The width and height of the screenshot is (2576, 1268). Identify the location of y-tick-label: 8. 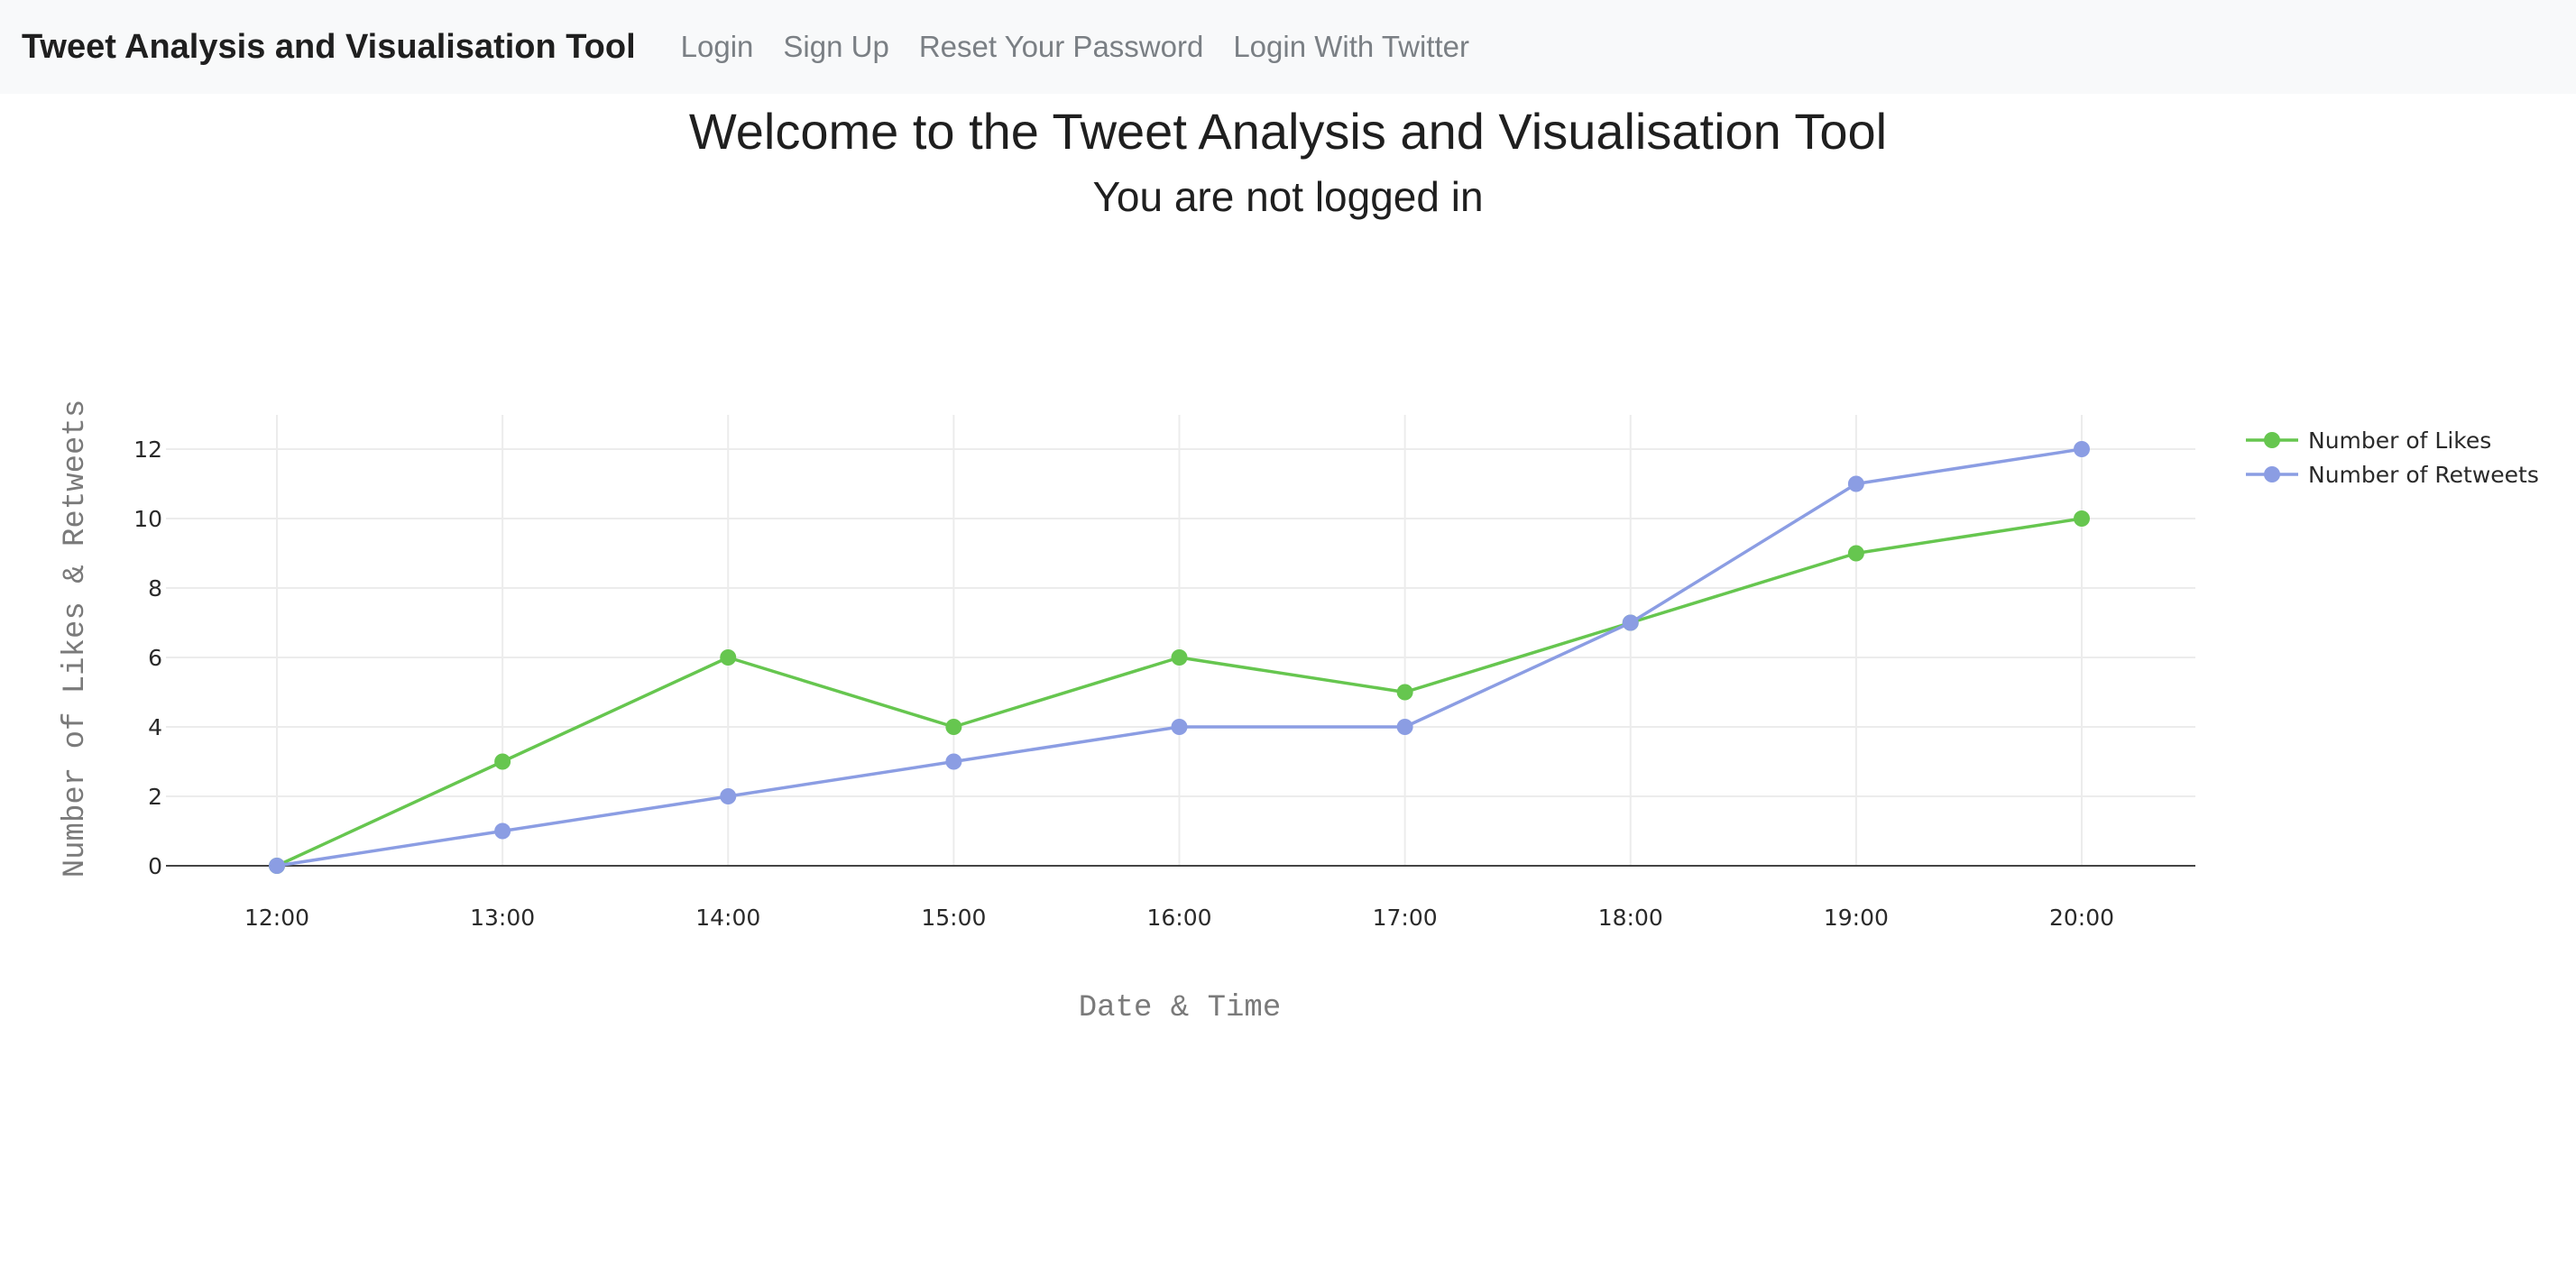
(155, 588).